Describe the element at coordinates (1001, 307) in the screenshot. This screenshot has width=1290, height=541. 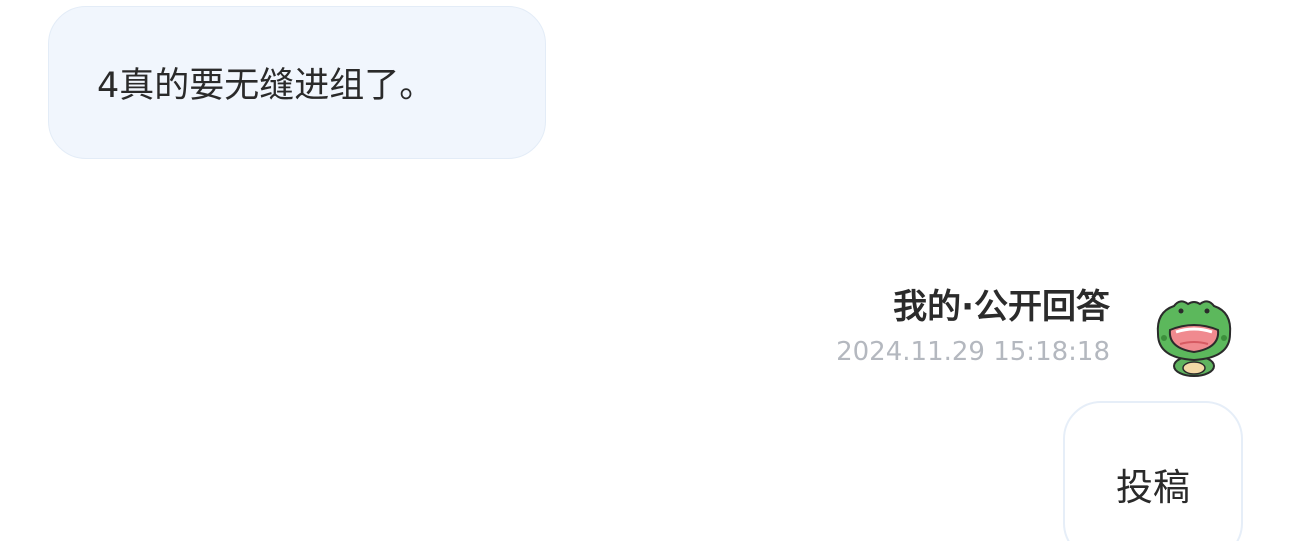
I see `reply-author-label: 我的·公开回答` at that location.